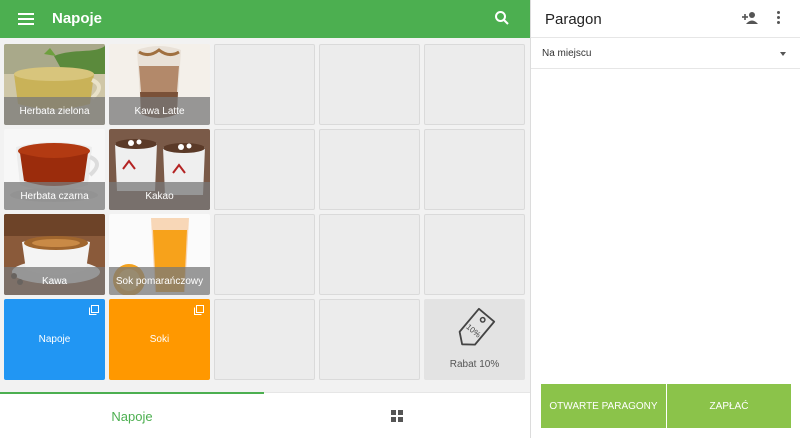 This screenshot has height=438, width=800. I want to click on product-label: Kawa, so click(54, 281).